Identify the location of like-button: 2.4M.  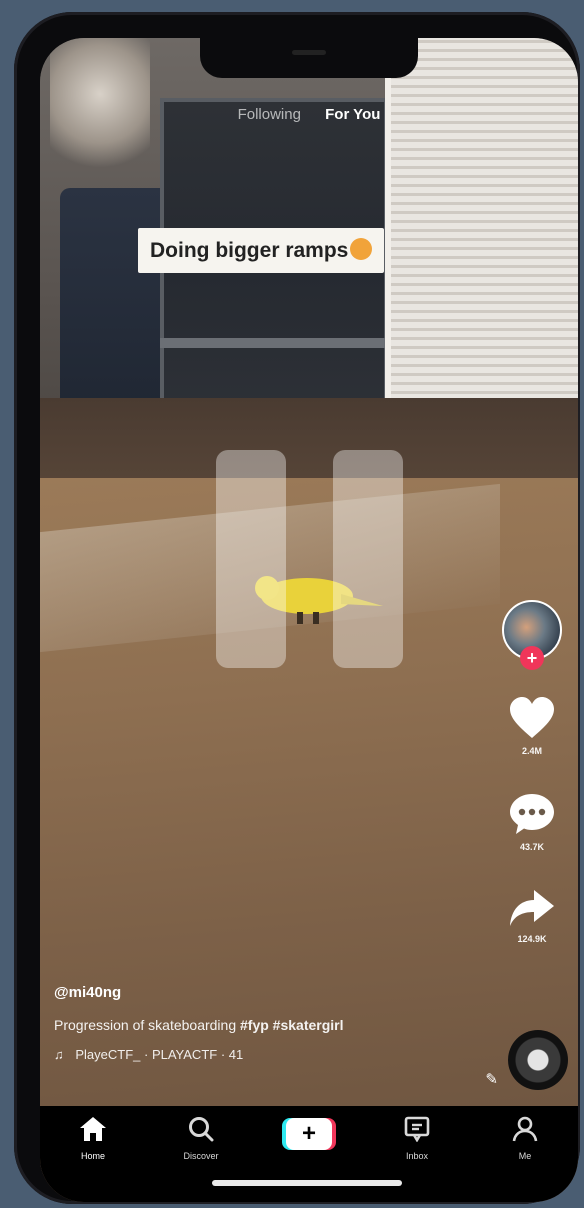
(532, 726).